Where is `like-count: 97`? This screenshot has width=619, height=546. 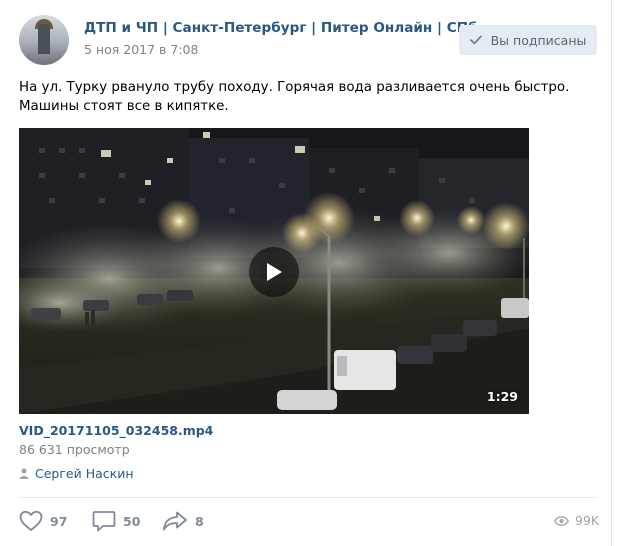
like-count: 97 is located at coordinates (59, 521).